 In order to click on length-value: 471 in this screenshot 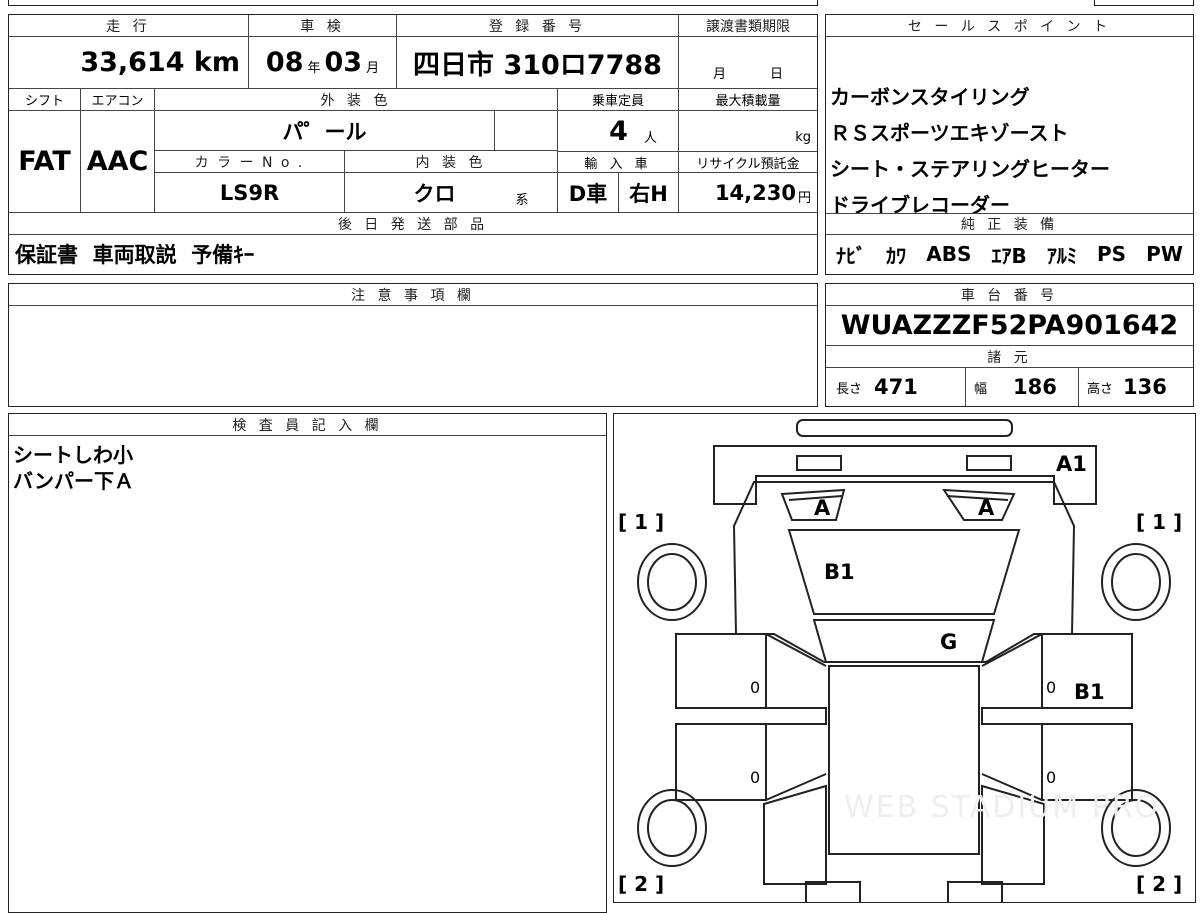, I will do `click(896, 387)`.